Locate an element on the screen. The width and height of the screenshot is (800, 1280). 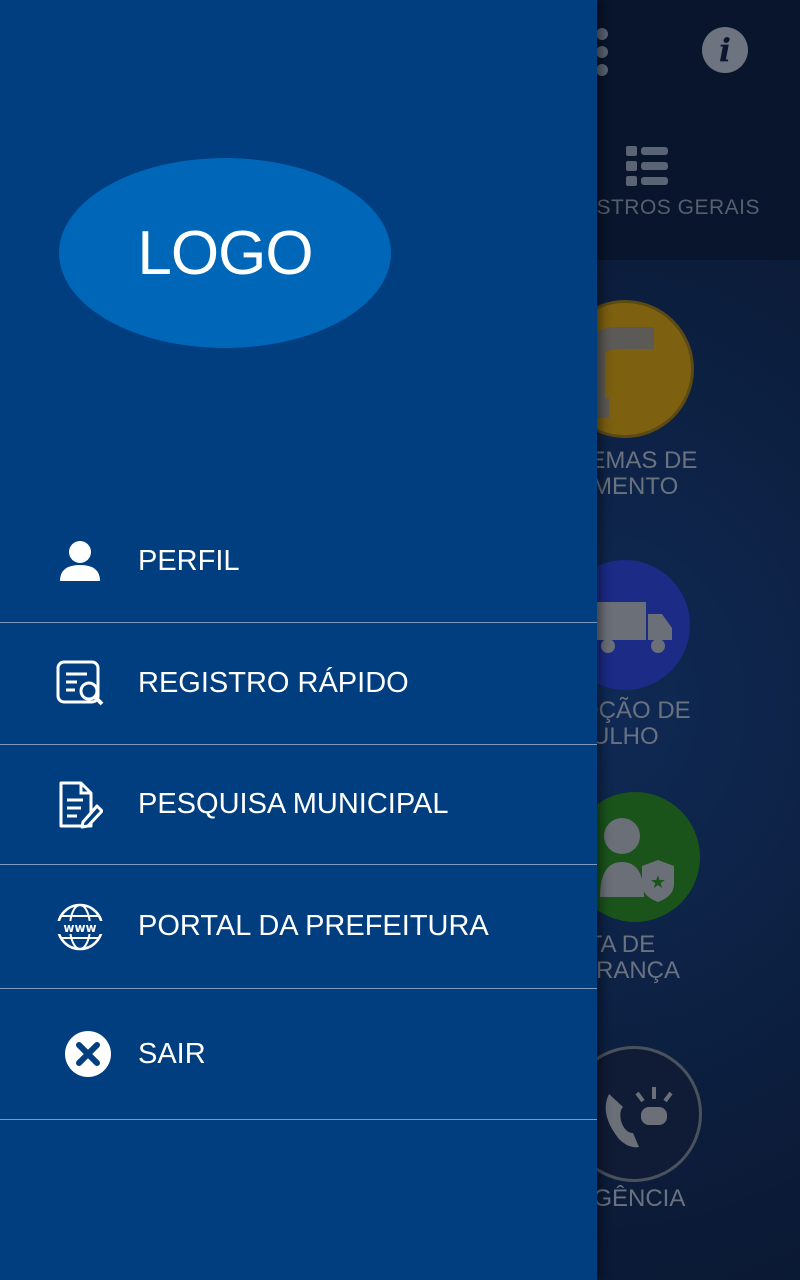
logo-text: LOGO is located at coordinates (225, 253).